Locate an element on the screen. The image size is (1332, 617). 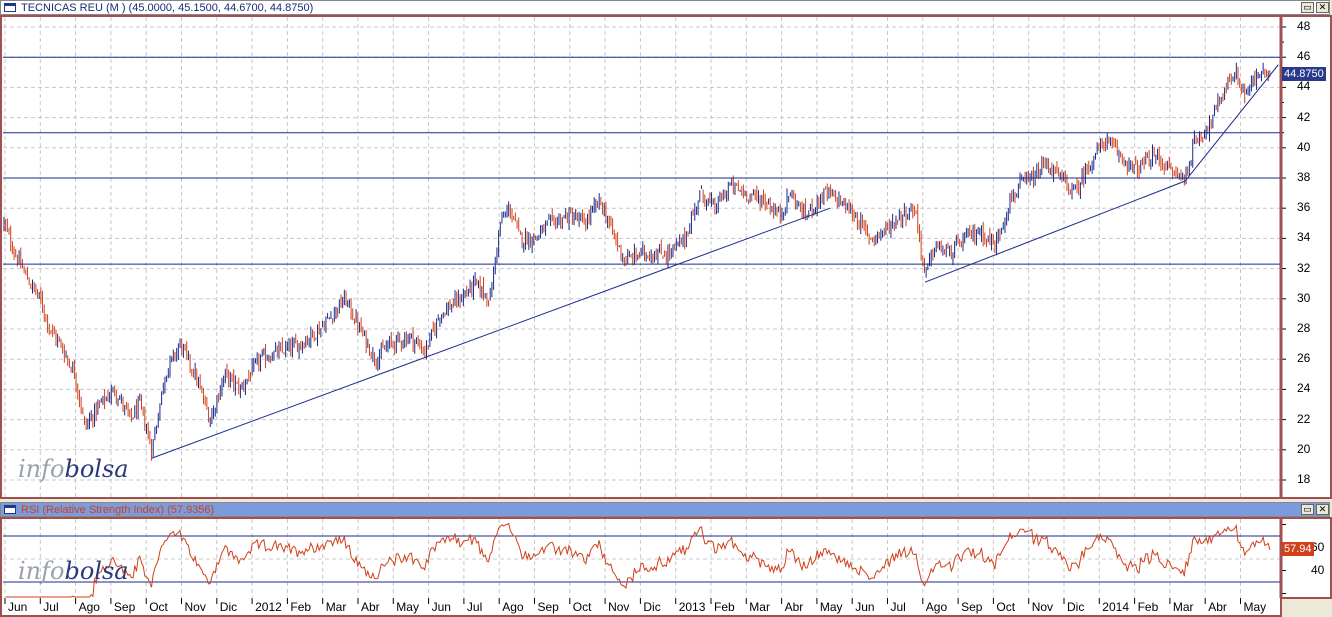
last-rsi-tag: 57.94 is located at coordinates (1298, 549).